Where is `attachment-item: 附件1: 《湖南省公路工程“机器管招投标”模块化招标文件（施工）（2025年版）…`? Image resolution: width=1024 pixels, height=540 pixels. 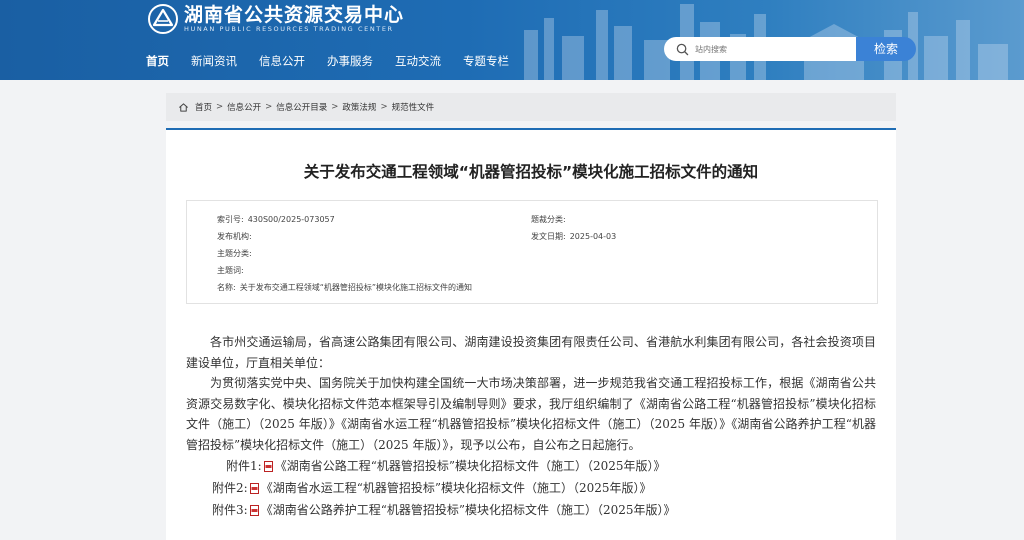
attachment-item: 附件1: 《湖南省公路工程“机器管招投标”模块化招标文件（施工）（2025年版）… is located at coordinates (531, 466).